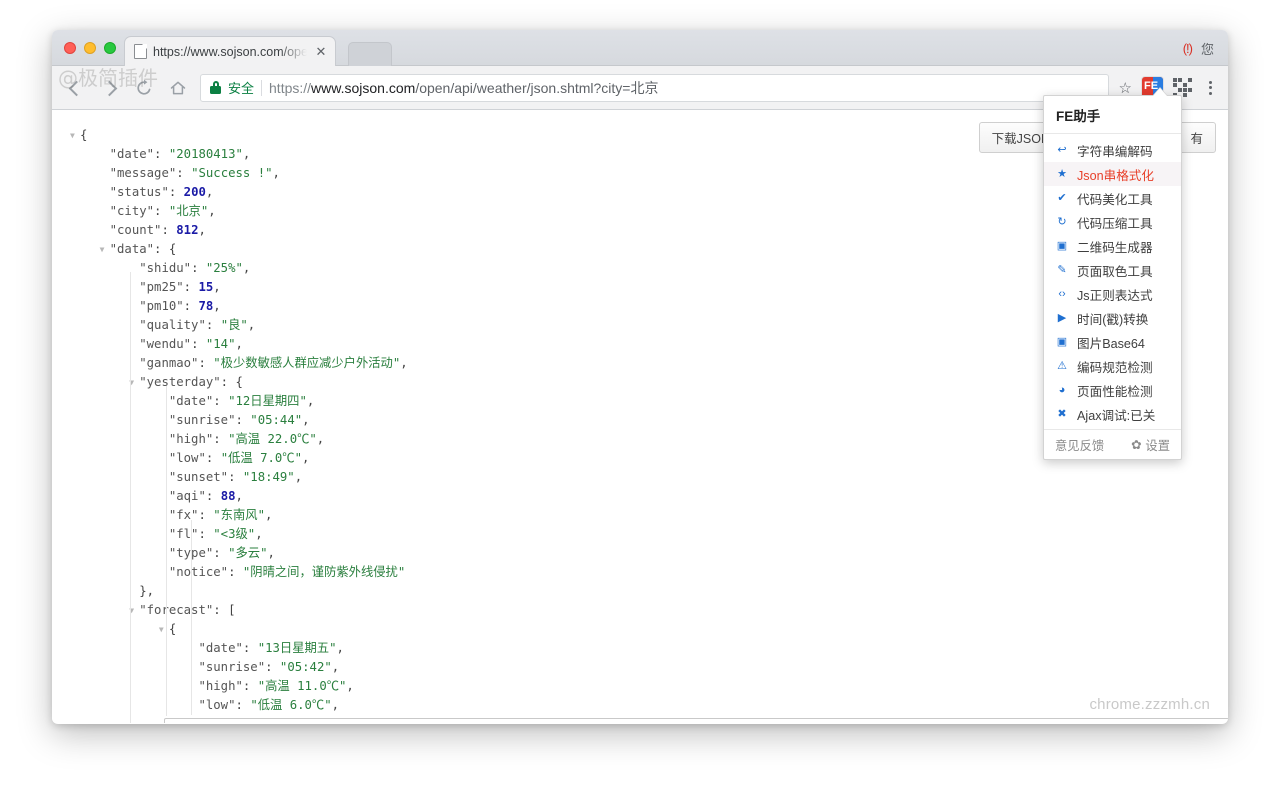 Image resolution: width=1280 pixels, height=800 pixels. I want to click on json-punctuation: : {, so click(165, 249).